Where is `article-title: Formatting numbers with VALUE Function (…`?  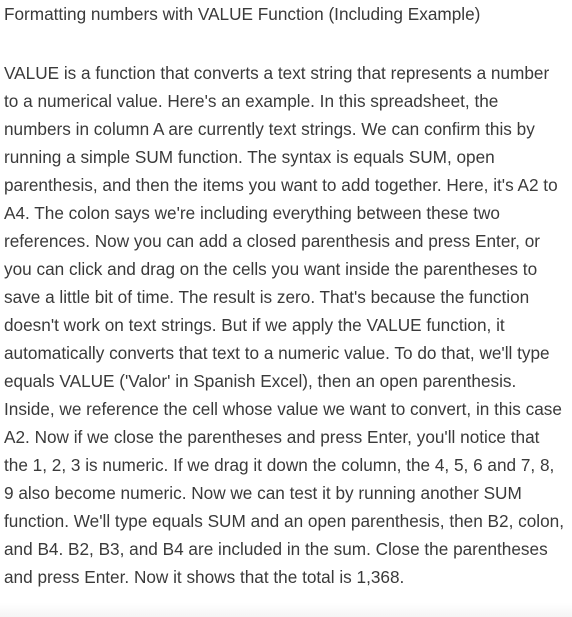
article-title: Formatting numbers with VALUE Function (… is located at coordinates (242, 14).